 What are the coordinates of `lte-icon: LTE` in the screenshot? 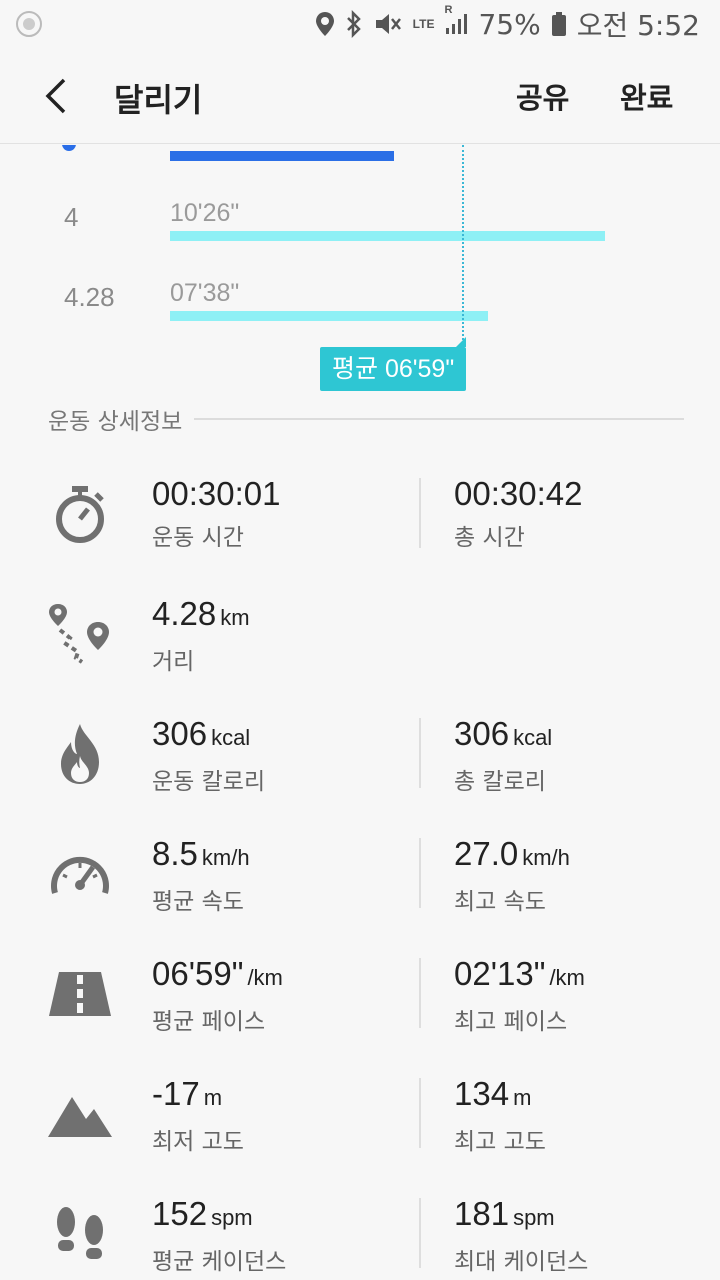 It's located at (423, 24).